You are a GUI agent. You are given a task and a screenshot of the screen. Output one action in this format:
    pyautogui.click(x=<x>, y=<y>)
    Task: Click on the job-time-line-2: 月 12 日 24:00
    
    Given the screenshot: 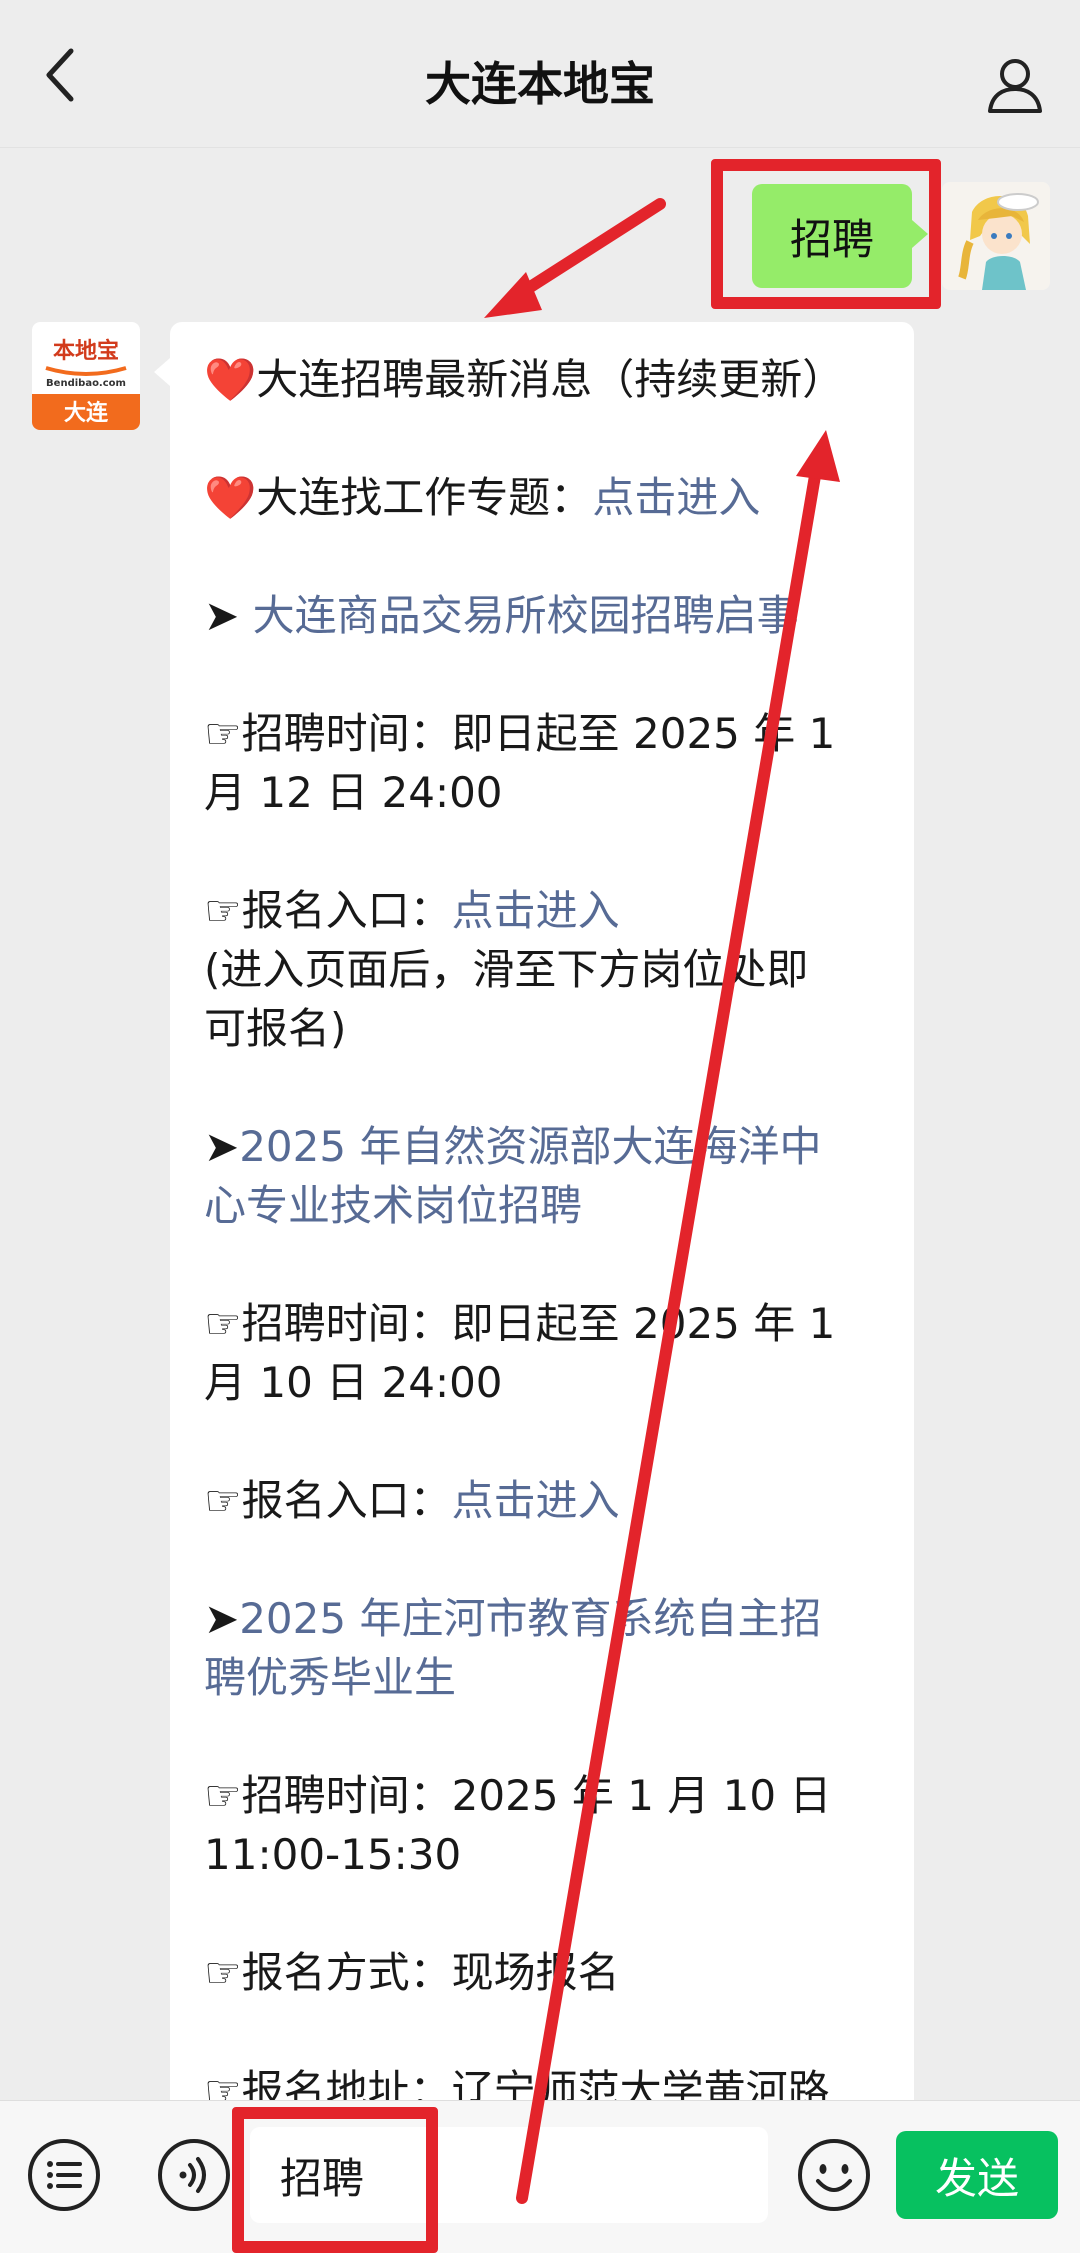 What is the action you would take?
    pyautogui.click(x=353, y=792)
    